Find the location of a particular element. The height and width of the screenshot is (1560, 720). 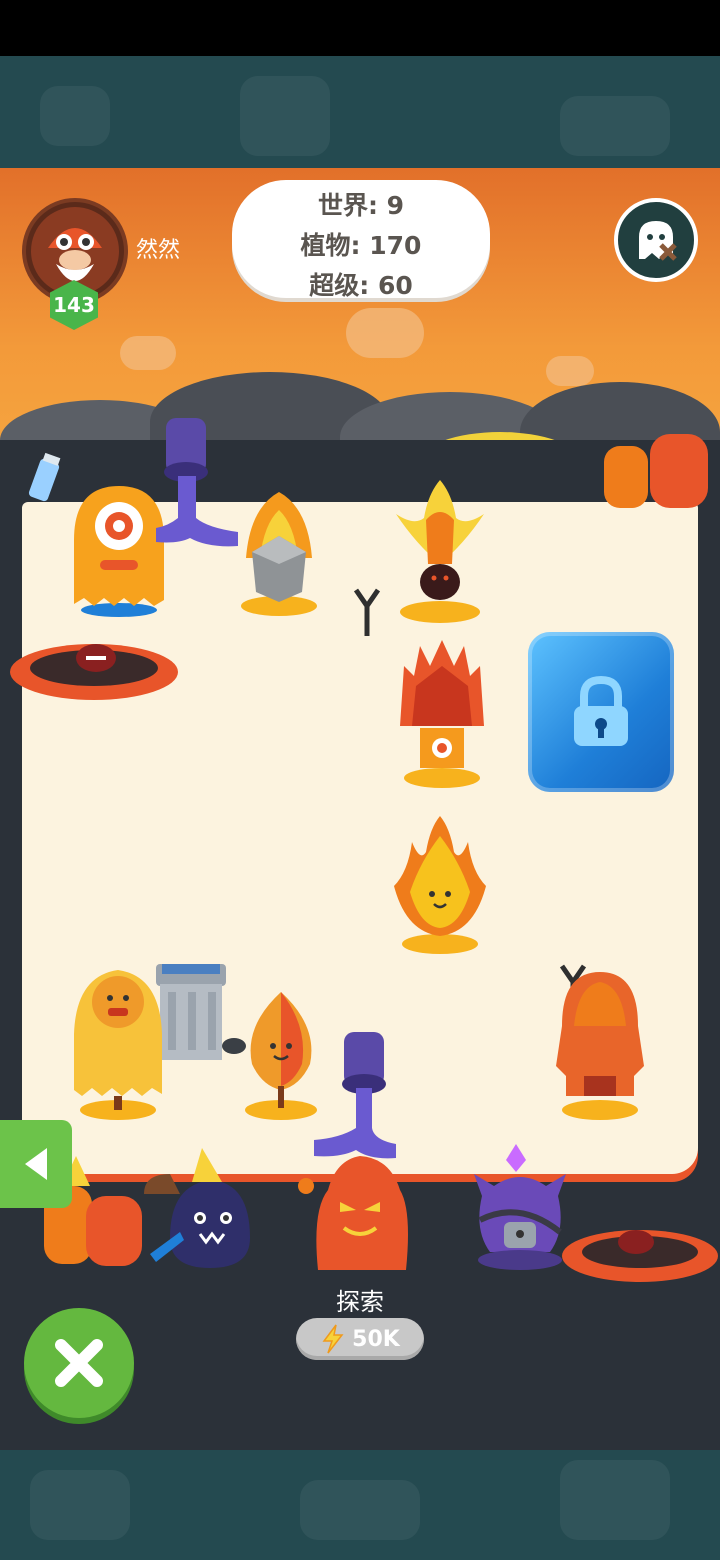

chevron-left-icon is located at coordinates (36, 1164).